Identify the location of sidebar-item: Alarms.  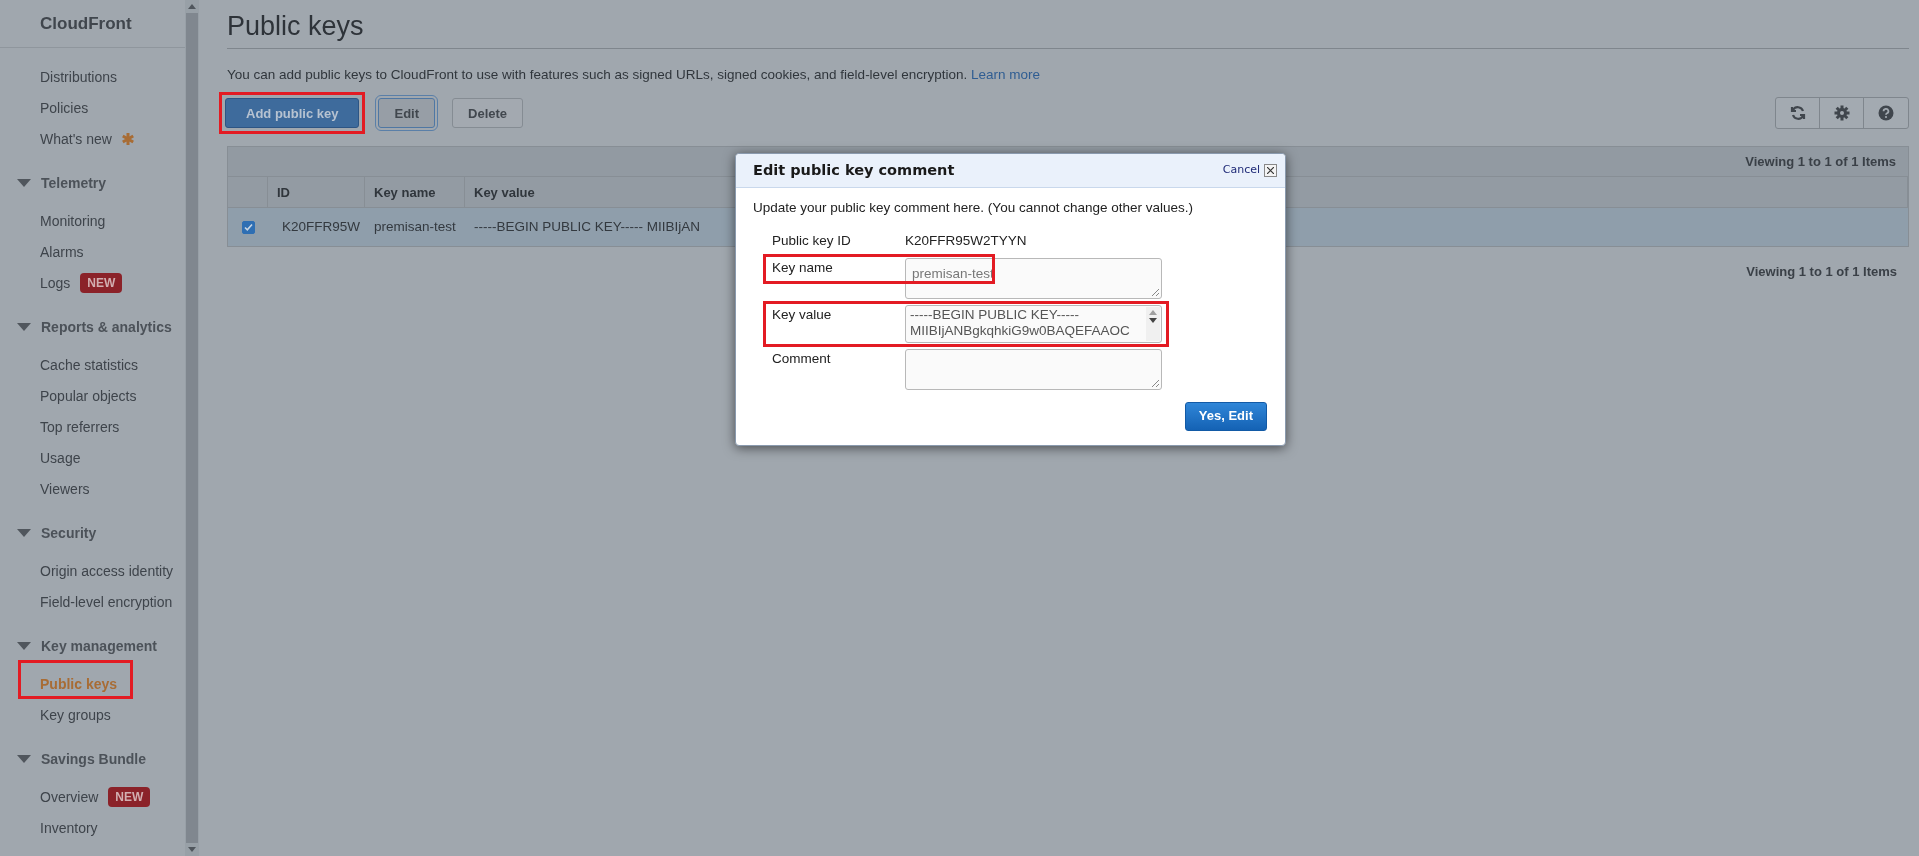
(62, 251).